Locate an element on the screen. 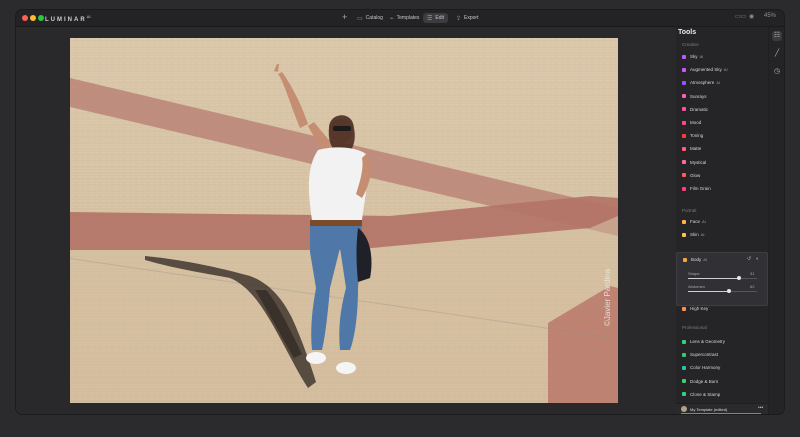 The height and width of the screenshot is (437, 800). zoom-level: 45% is located at coordinates (770, 16).